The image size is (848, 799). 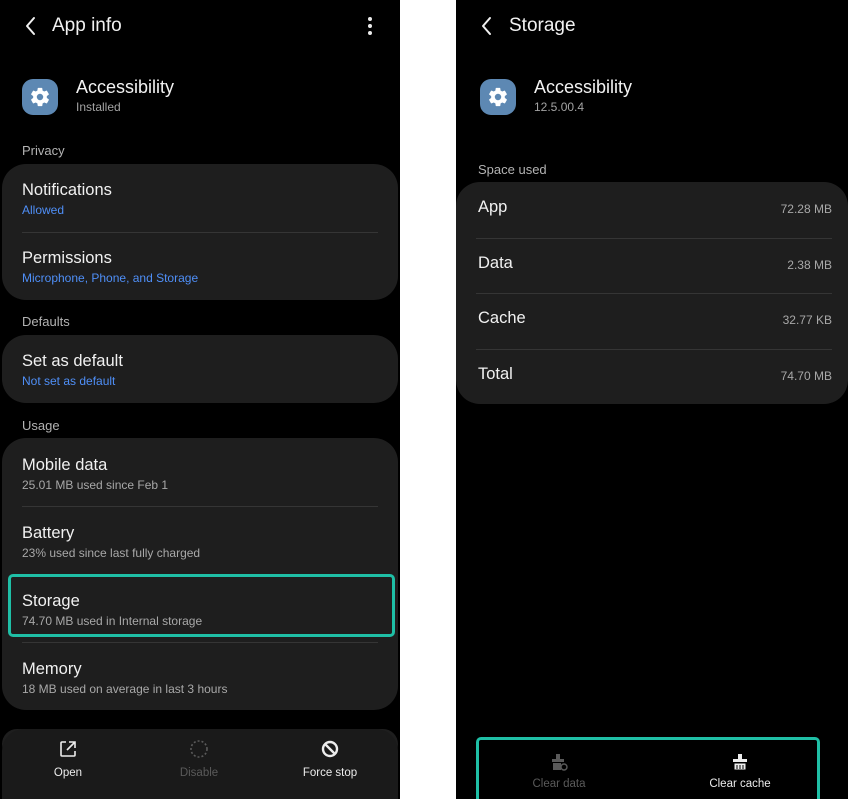 What do you see at coordinates (200, 472) in the screenshot?
I see `mobile-data-item: Mobile data 25.01 MB used since Feb 1` at bounding box center [200, 472].